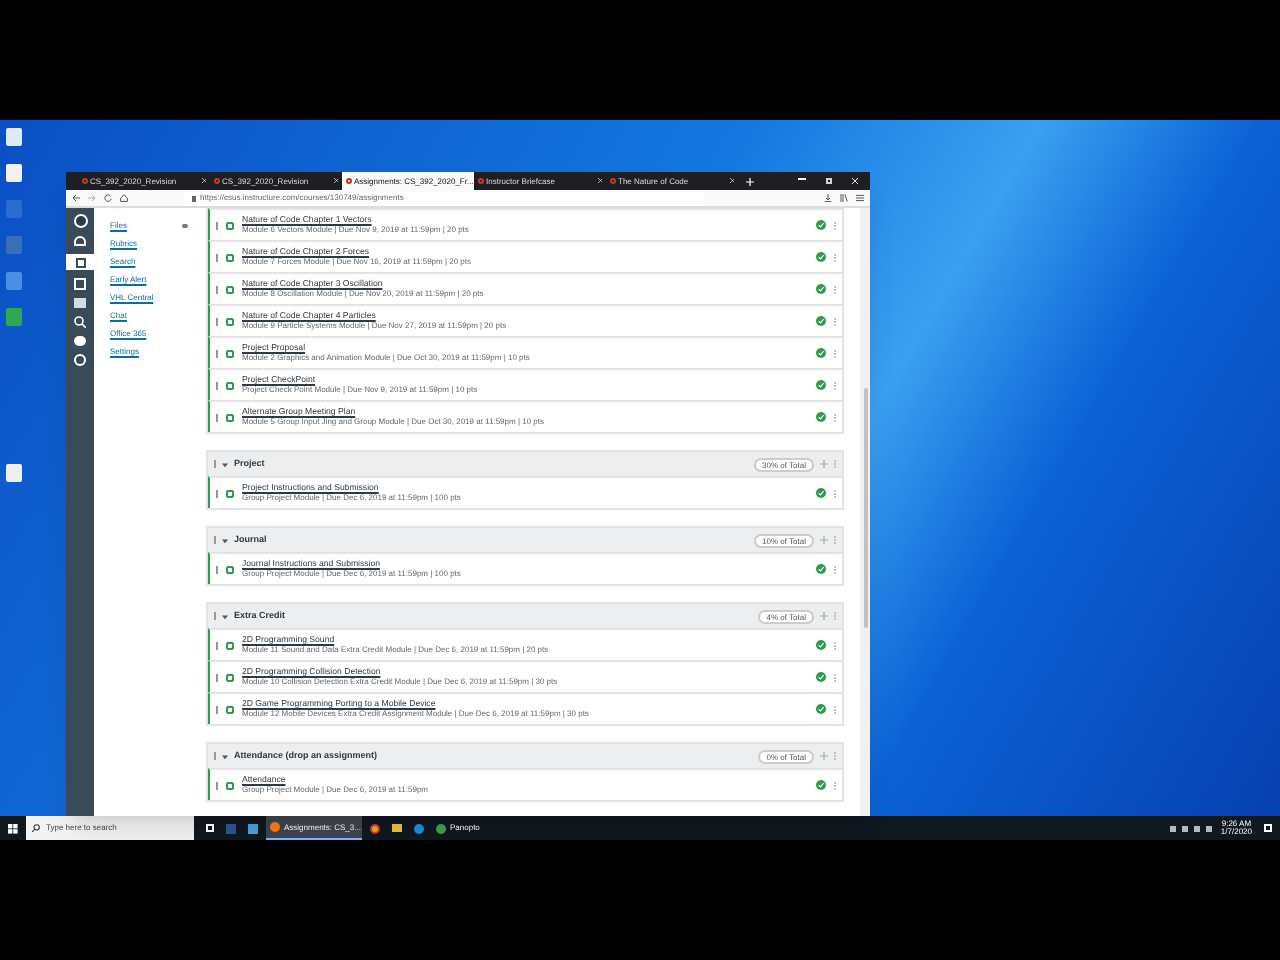 Image resolution: width=1280 pixels, height=960 pixels. I want to click on help-icon, so click(80, 360).